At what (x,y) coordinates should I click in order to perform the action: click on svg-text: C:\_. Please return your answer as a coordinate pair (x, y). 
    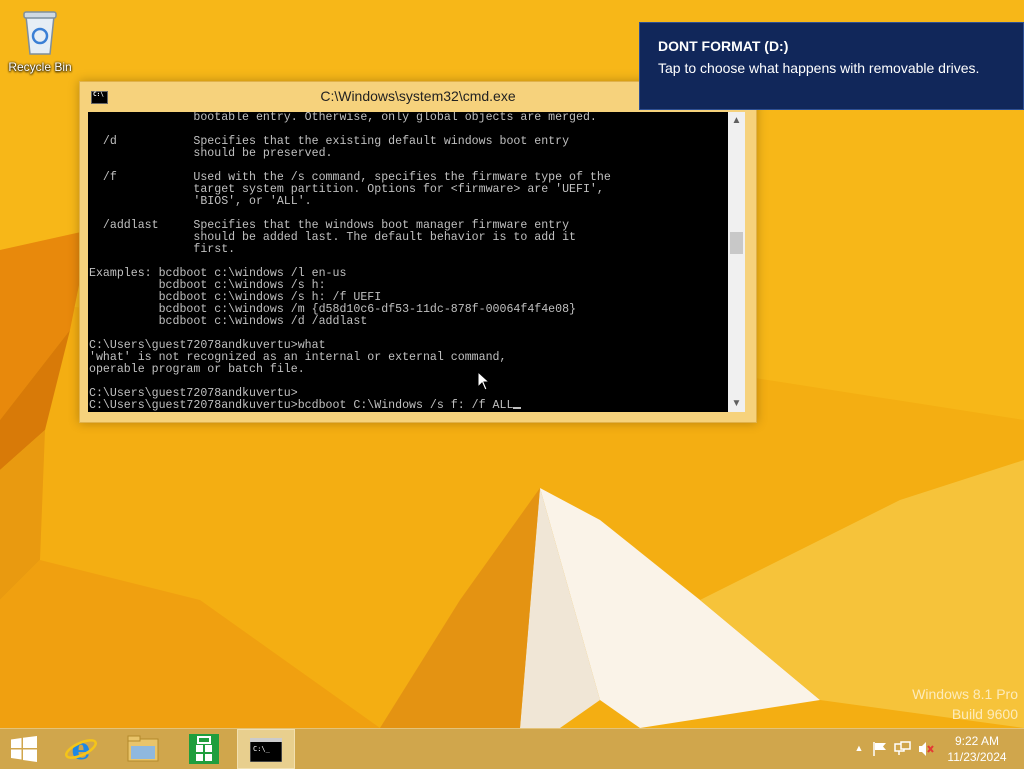
    Looking at the image, I should click on (262, 749).